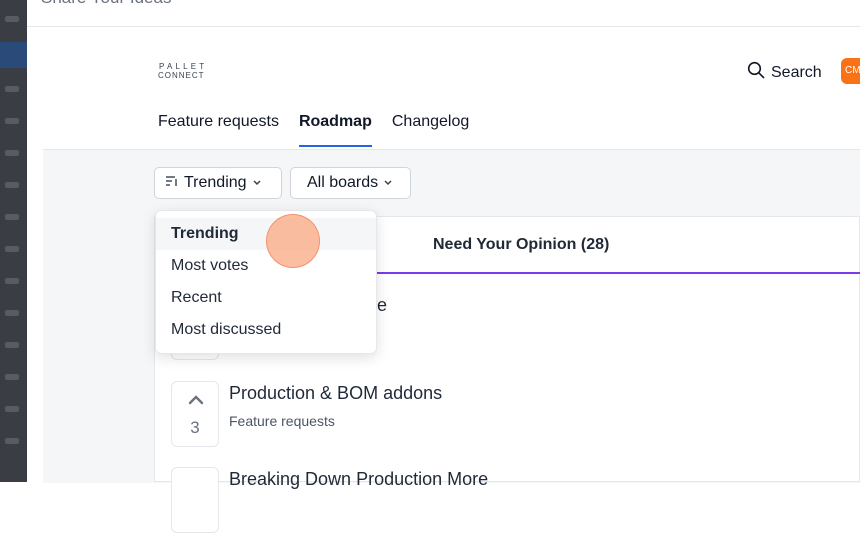 This screenshot has width=860, height=533. I want to click on search-icon, so click(756, 72).